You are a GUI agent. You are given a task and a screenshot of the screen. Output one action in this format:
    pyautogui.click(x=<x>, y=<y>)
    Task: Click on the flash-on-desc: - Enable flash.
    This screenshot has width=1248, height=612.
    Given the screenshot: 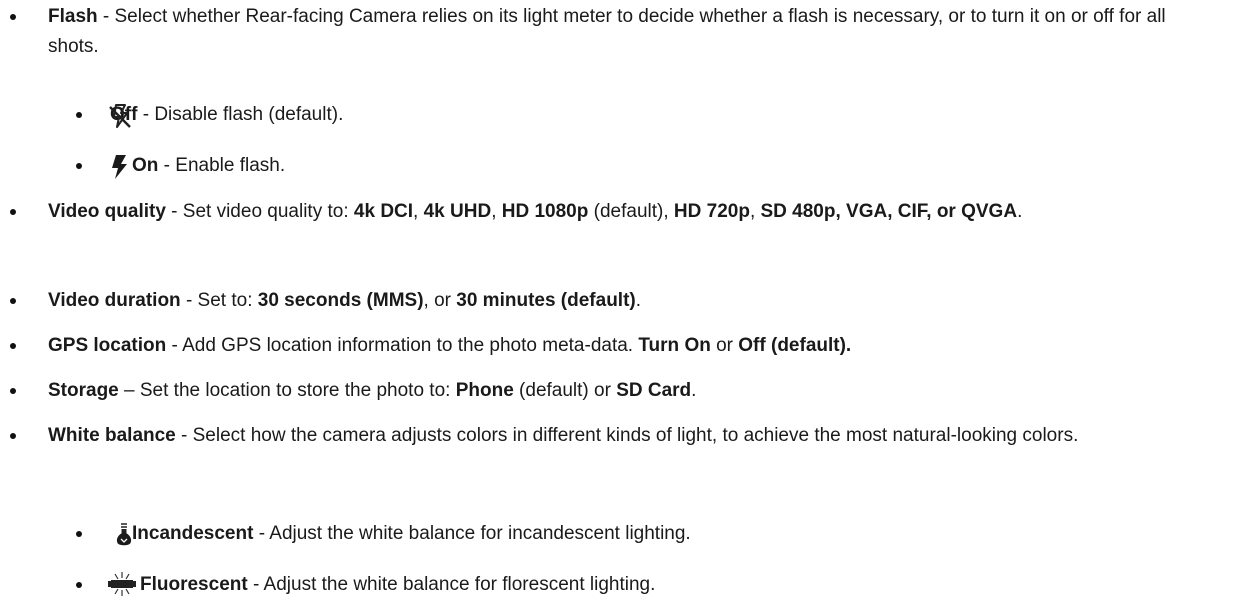 What is the action you would take?
    pyautogui.click(x=222, y=165)
    